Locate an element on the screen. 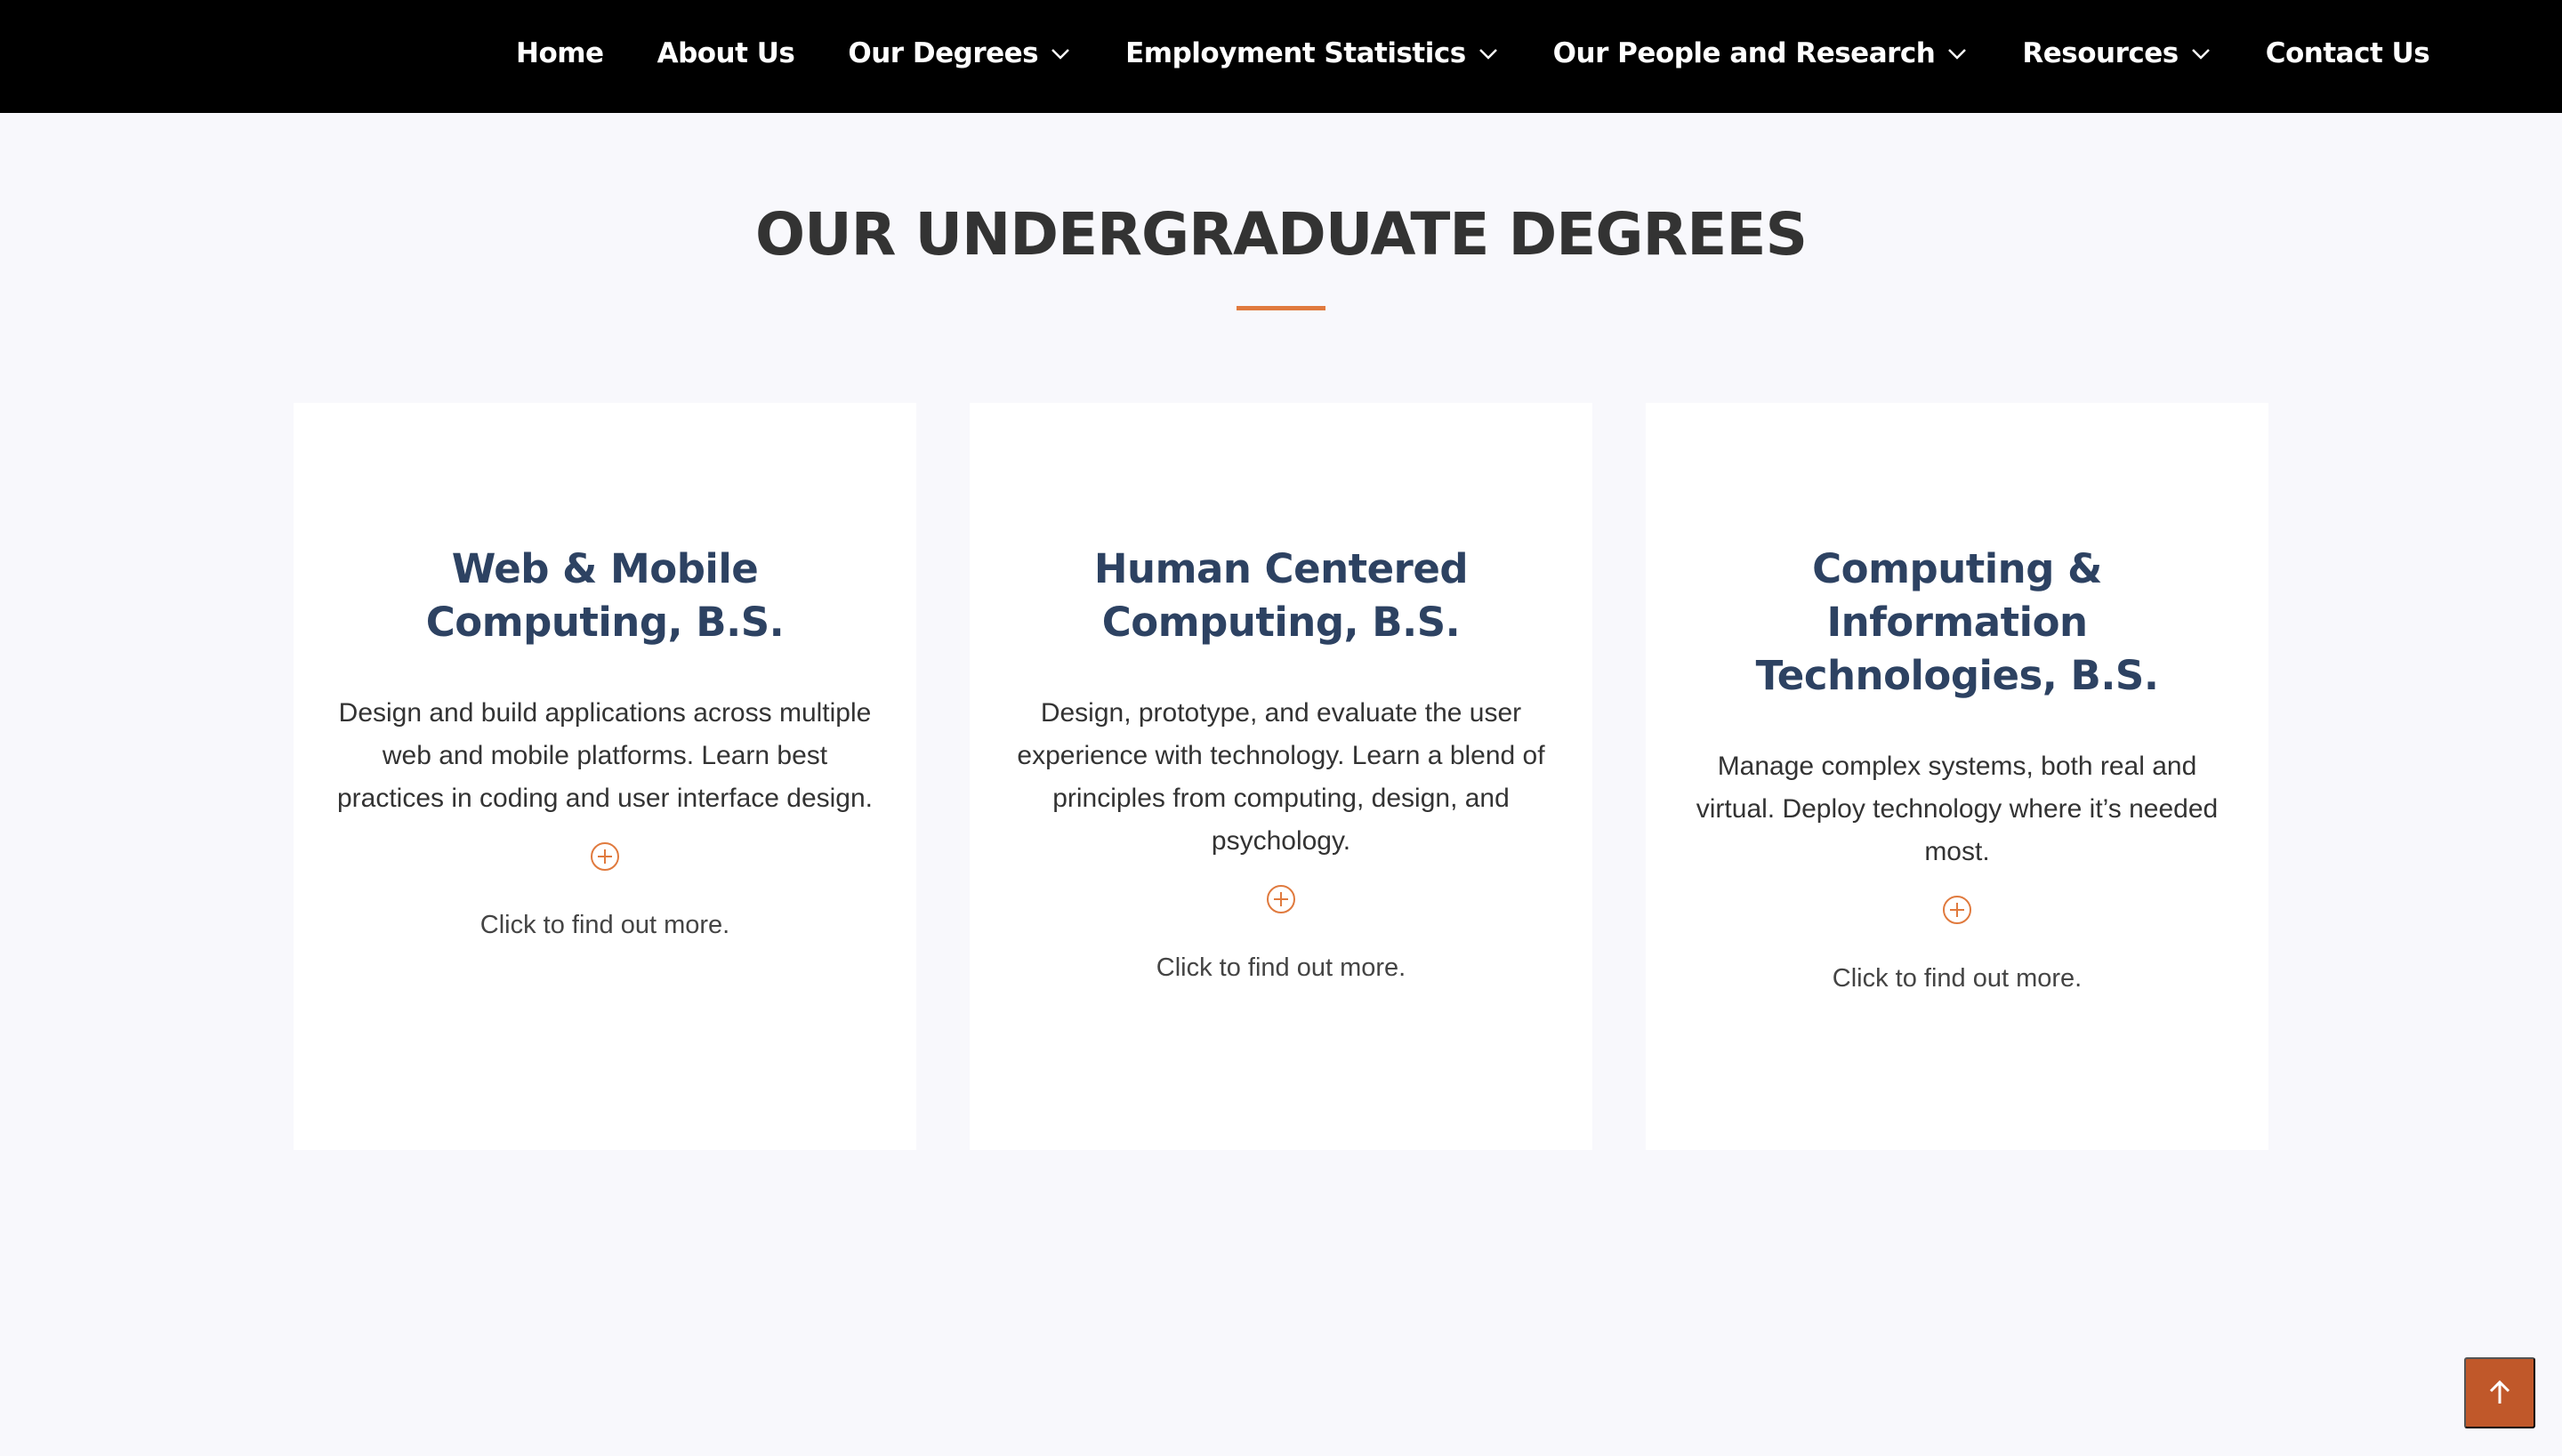 The image size is (2562, 1456). degree-title: Human Centered Computing, B.S. is located at coordinates (1281, 595).